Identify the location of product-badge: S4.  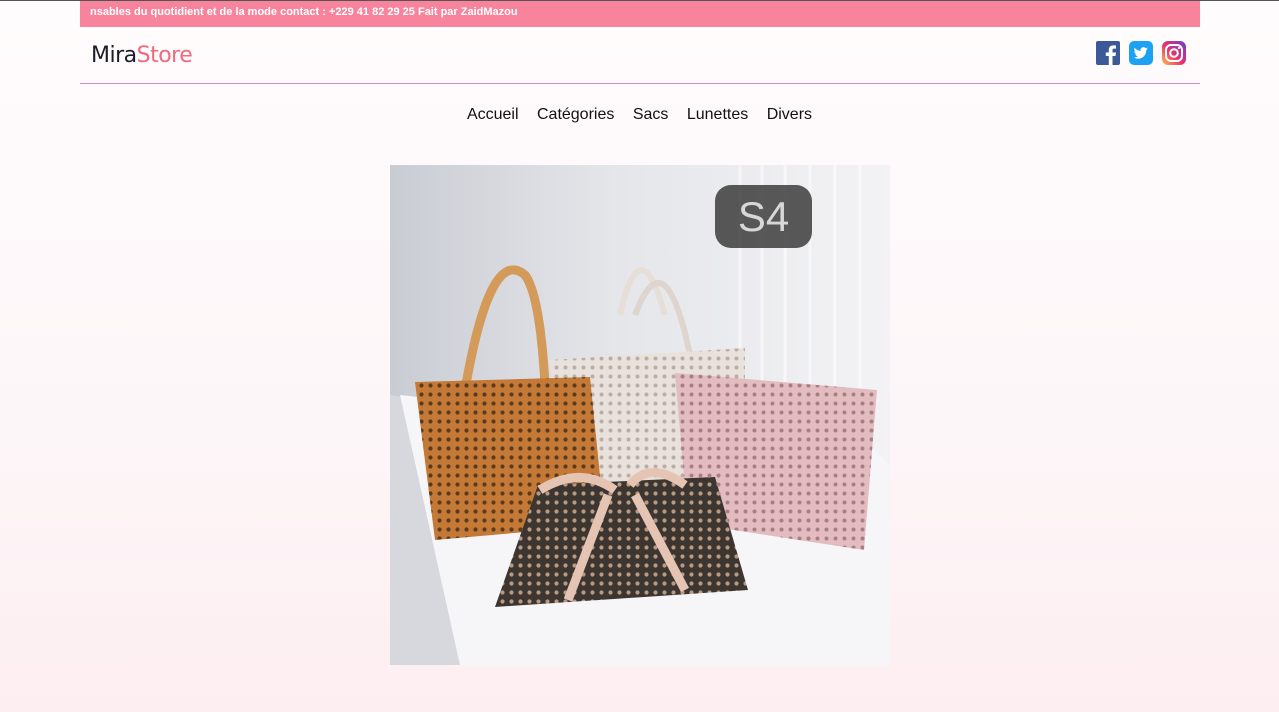
(763, 216).